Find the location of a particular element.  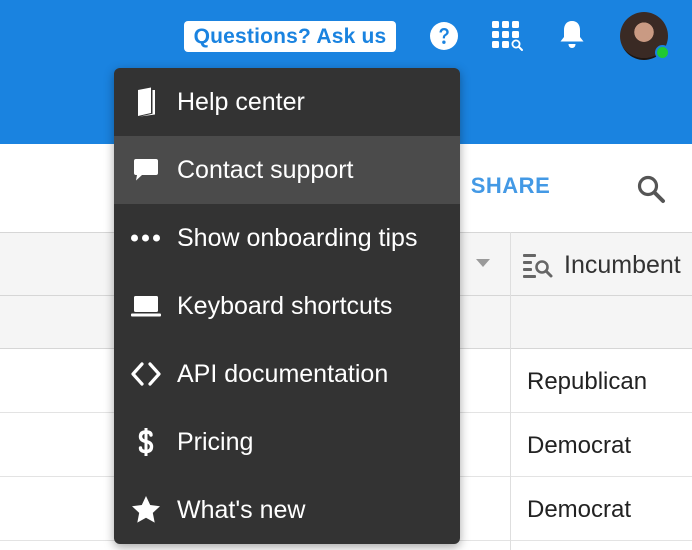

menu-item-contact-support: Contact support is located at coordinates (287, 170).